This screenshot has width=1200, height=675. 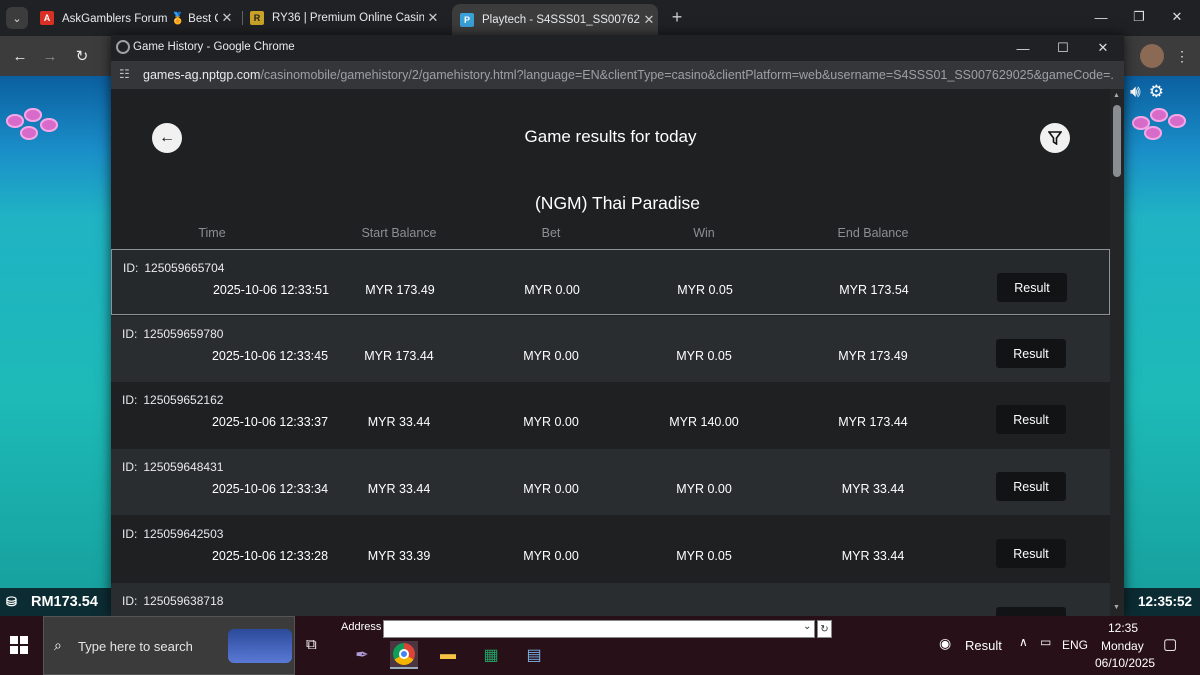 I want to click on row-id: ID: 125059652162, so click(x=173, y=400).